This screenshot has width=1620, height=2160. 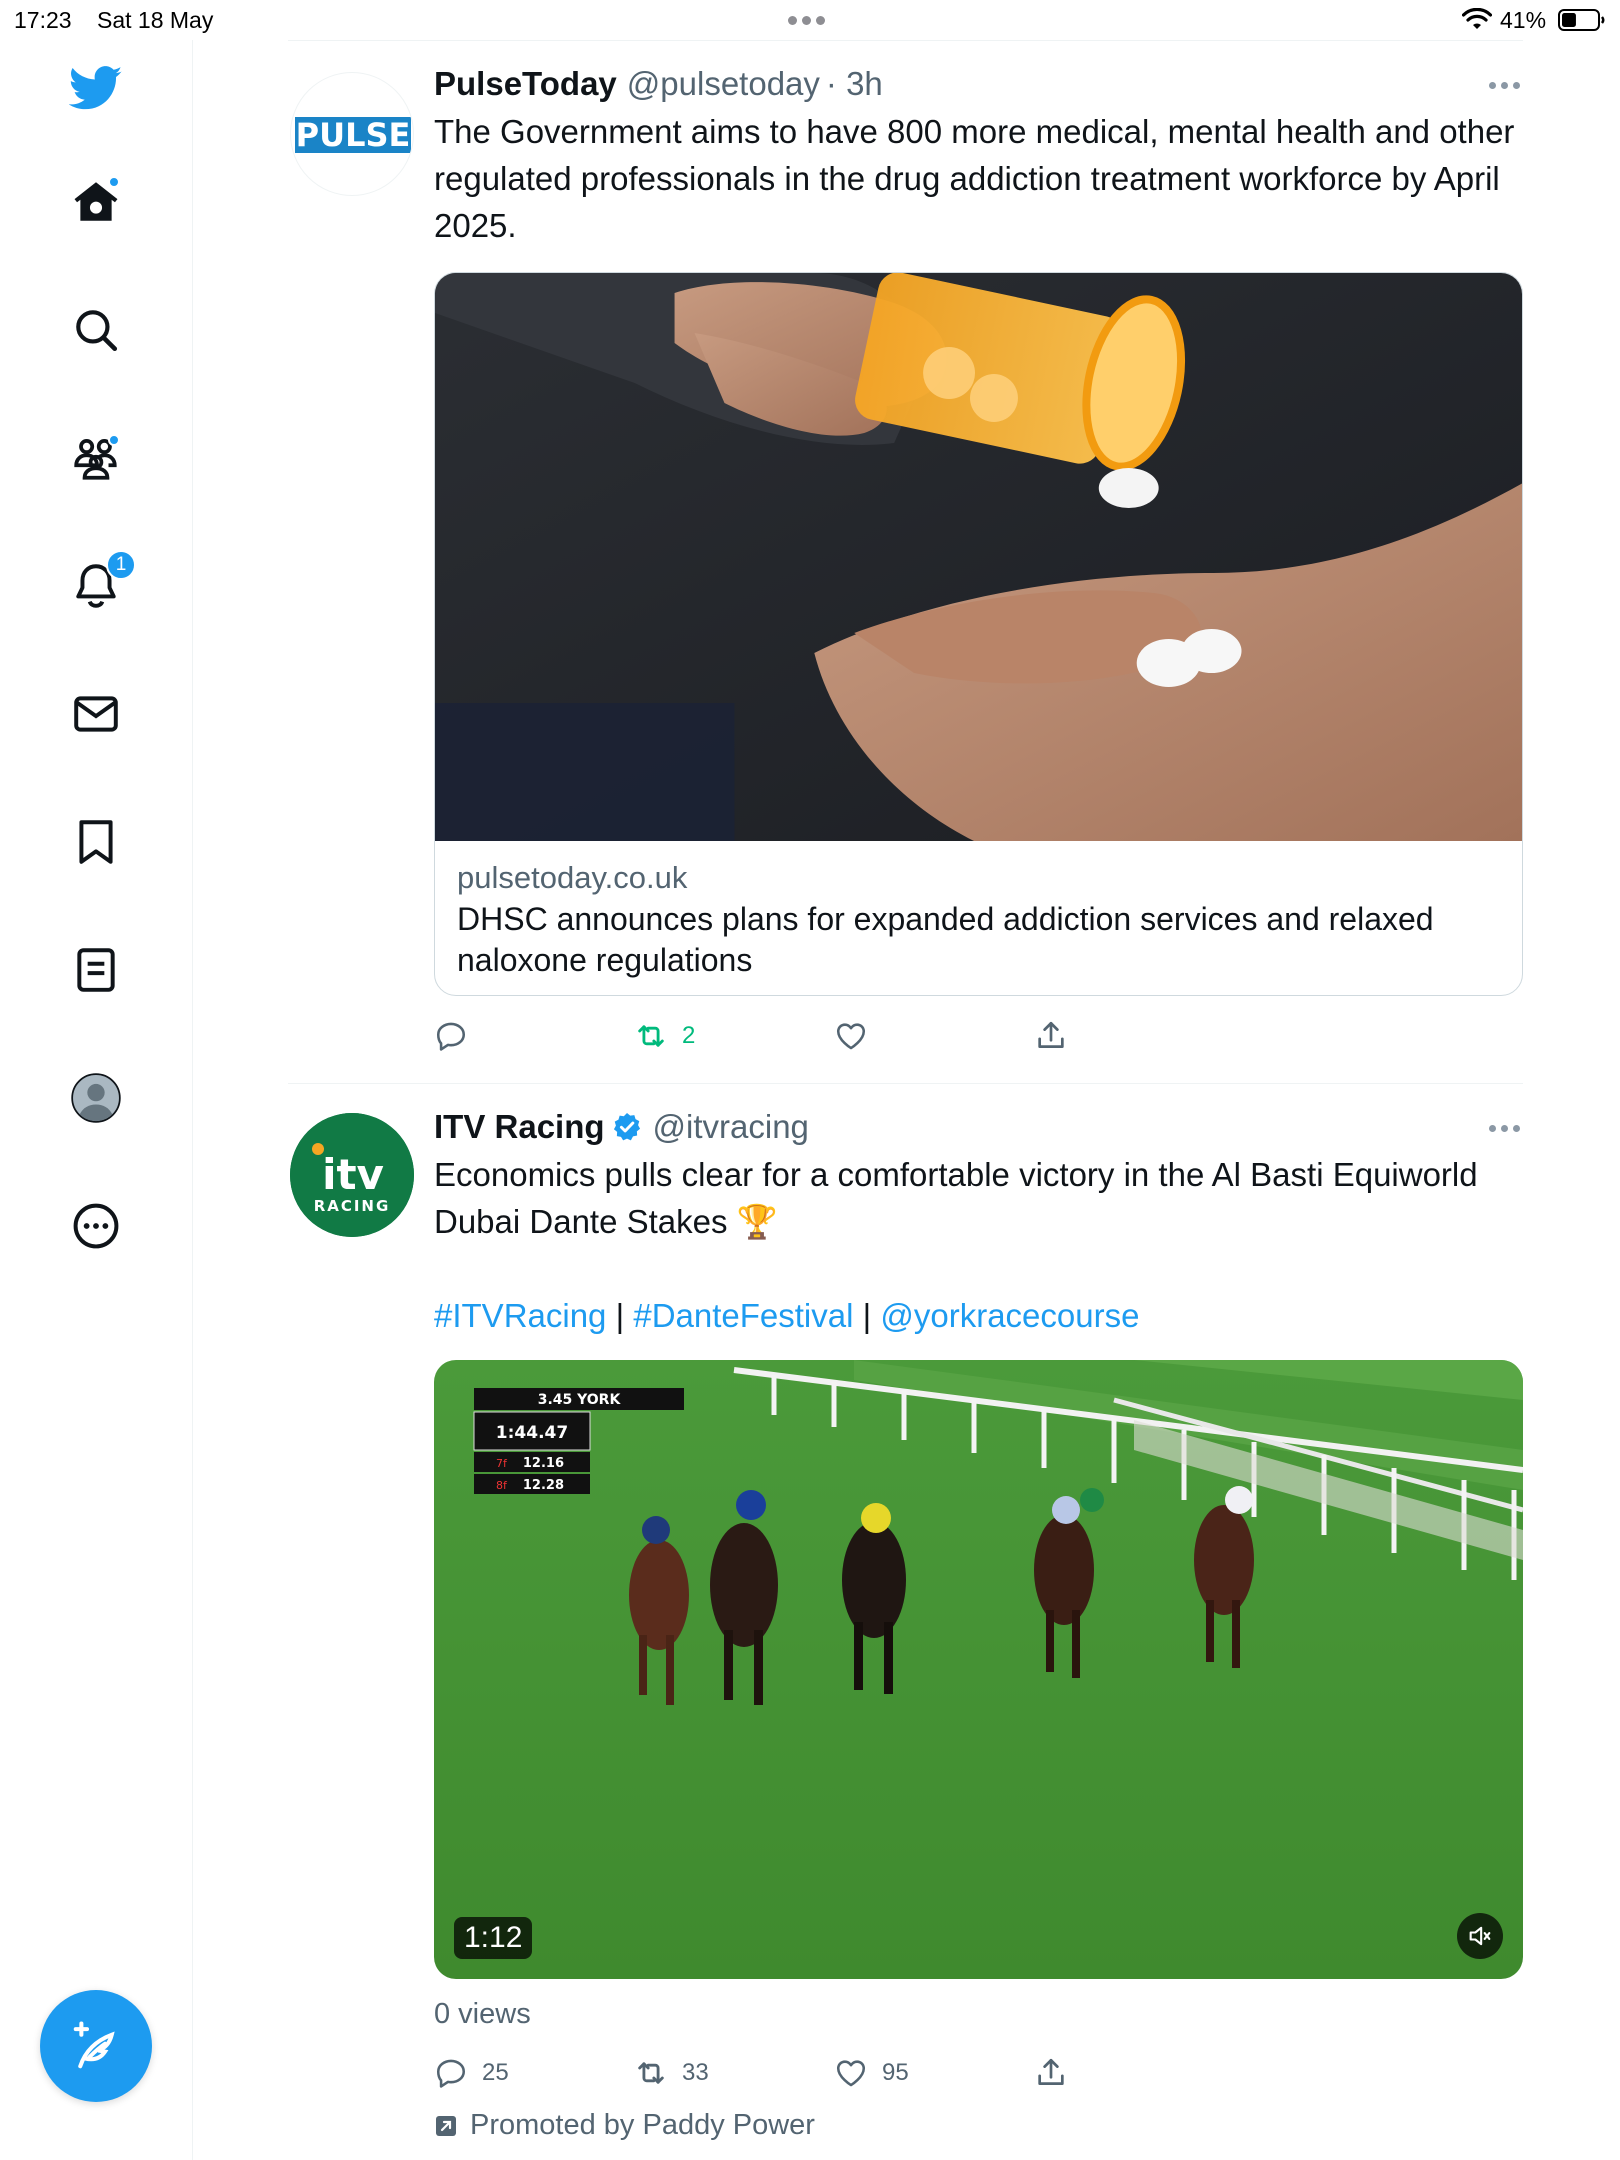 I want to click on reply-count: 25, so click(x=495, y=2072).